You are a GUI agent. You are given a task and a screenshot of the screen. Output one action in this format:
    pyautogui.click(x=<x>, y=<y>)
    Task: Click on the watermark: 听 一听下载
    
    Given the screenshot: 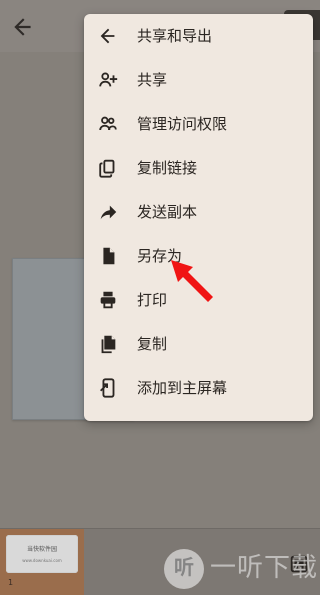 What is the action you would take?
    pyautogui.click(x=242, y=570)
    